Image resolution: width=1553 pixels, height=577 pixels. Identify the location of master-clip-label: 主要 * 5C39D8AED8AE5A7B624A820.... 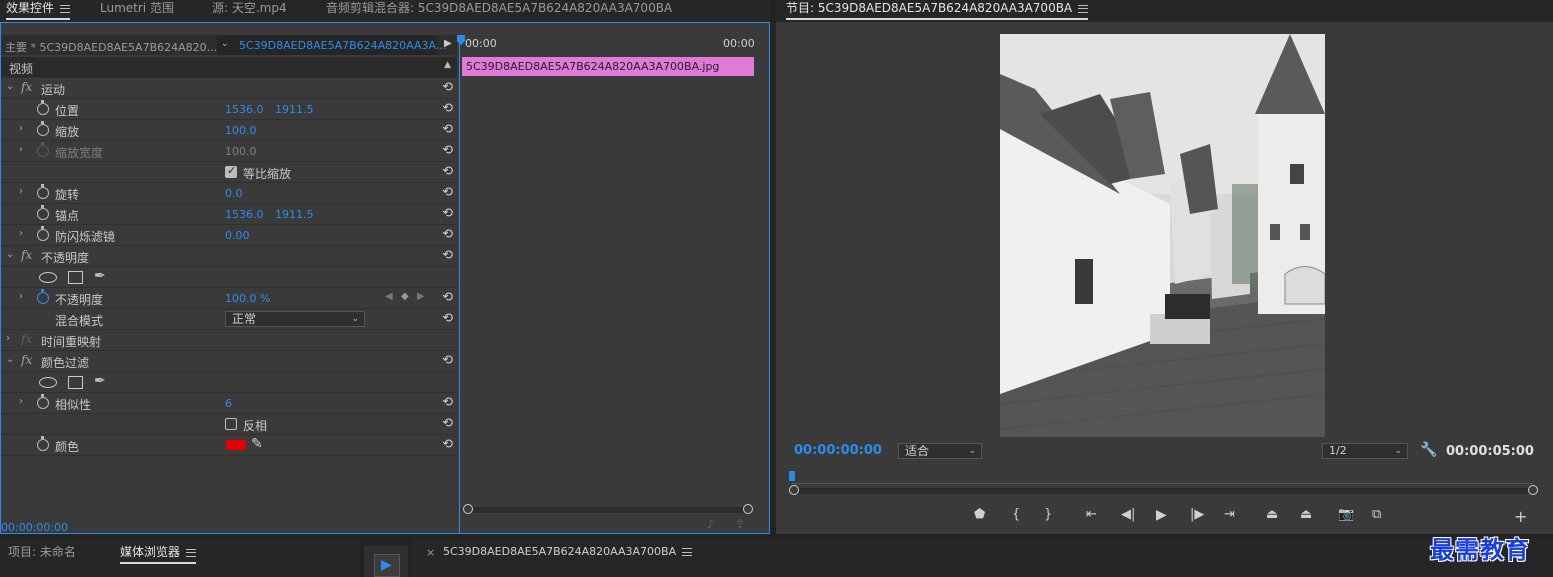
(111, 47).